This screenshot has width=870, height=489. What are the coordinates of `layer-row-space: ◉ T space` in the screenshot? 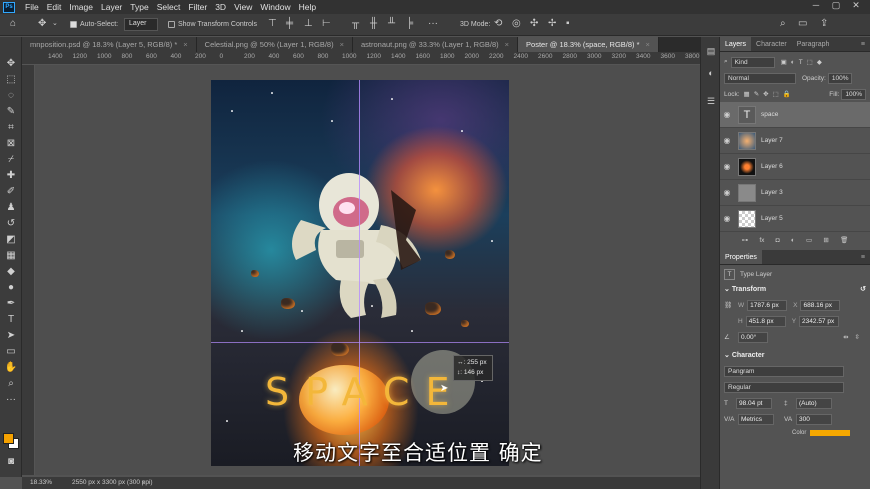 It's located at (795, 115).